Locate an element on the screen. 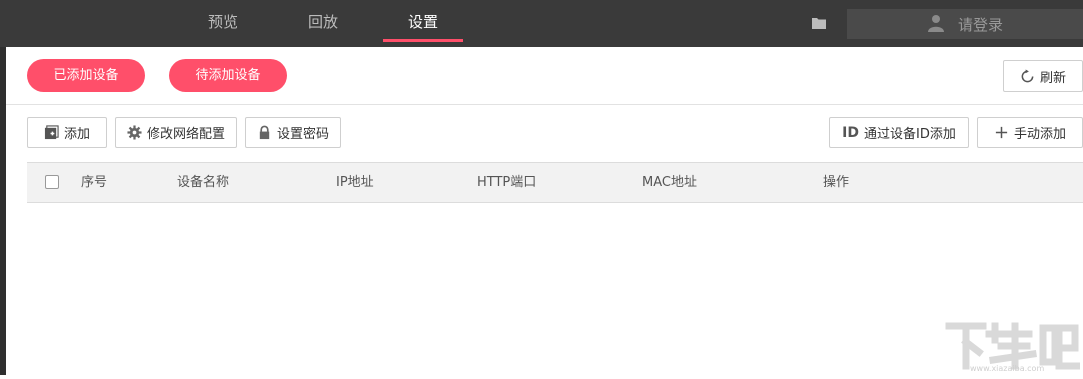  column-ip-address: IP地址 is located at coordinates (355, 182).